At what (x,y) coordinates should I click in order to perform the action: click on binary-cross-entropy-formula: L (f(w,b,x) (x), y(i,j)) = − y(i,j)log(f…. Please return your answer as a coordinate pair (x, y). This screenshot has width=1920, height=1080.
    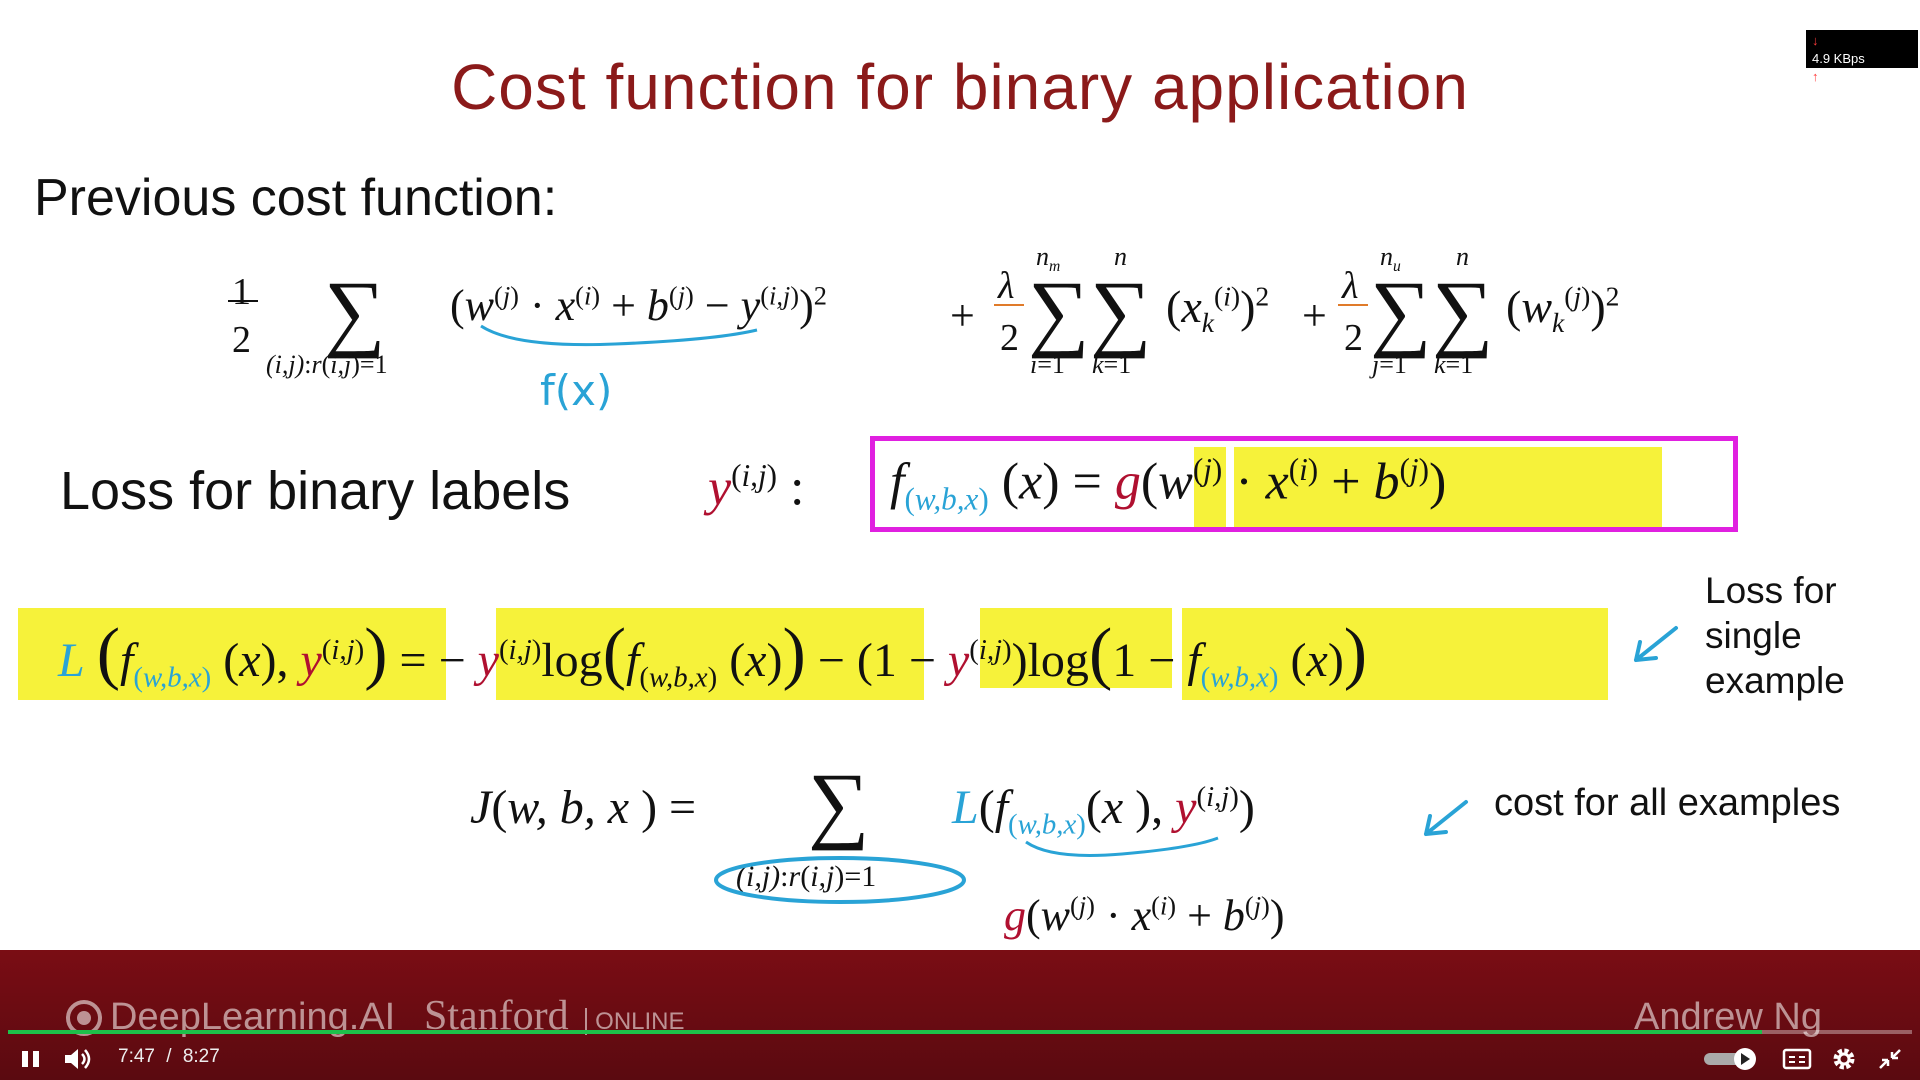
    Looking at the image, I should click on (713, 654).